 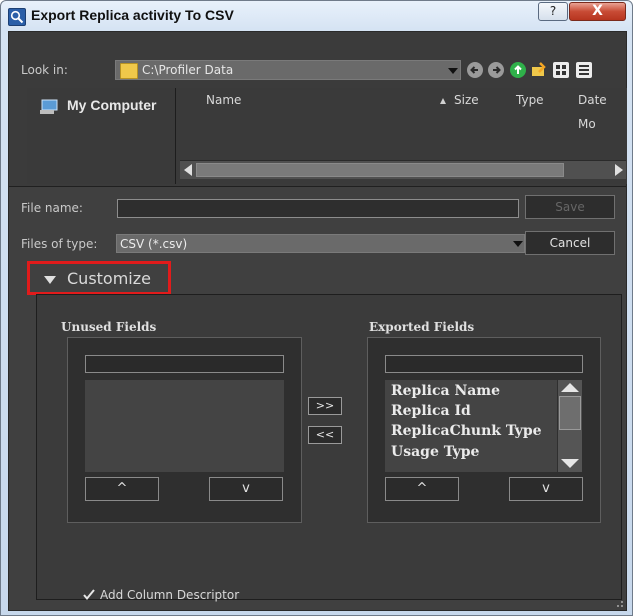 I want to click on customize-label: Customize, so click(x=109, y=278).